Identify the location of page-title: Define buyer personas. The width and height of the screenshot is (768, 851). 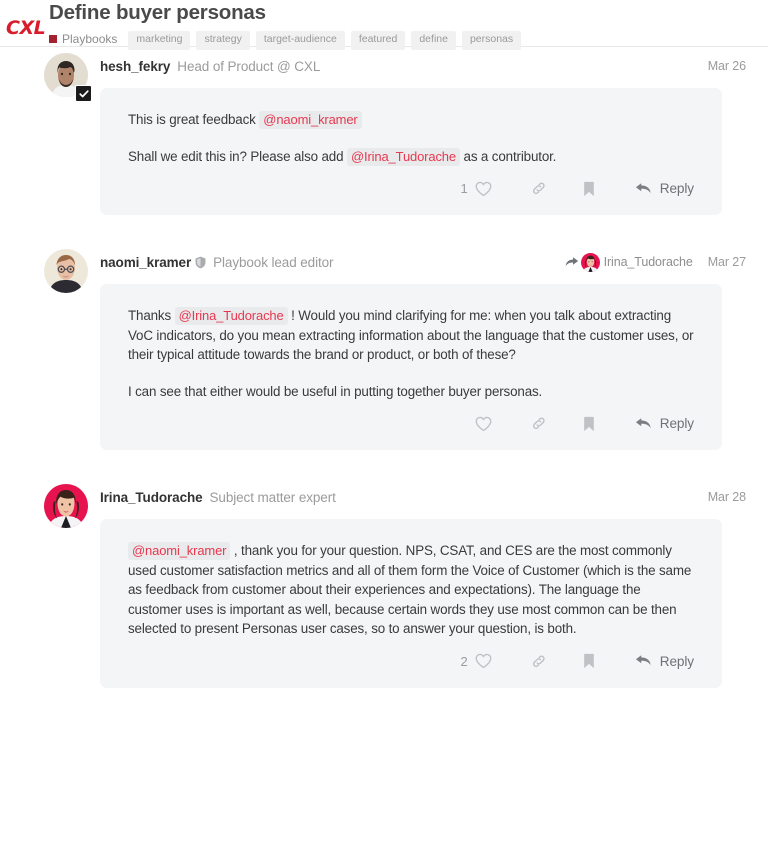
(157, 12).